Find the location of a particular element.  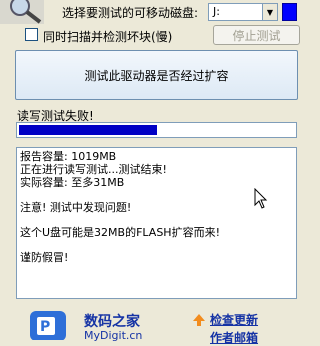

brand-url: MyDigit.cn is located at coordinates (113, 335).